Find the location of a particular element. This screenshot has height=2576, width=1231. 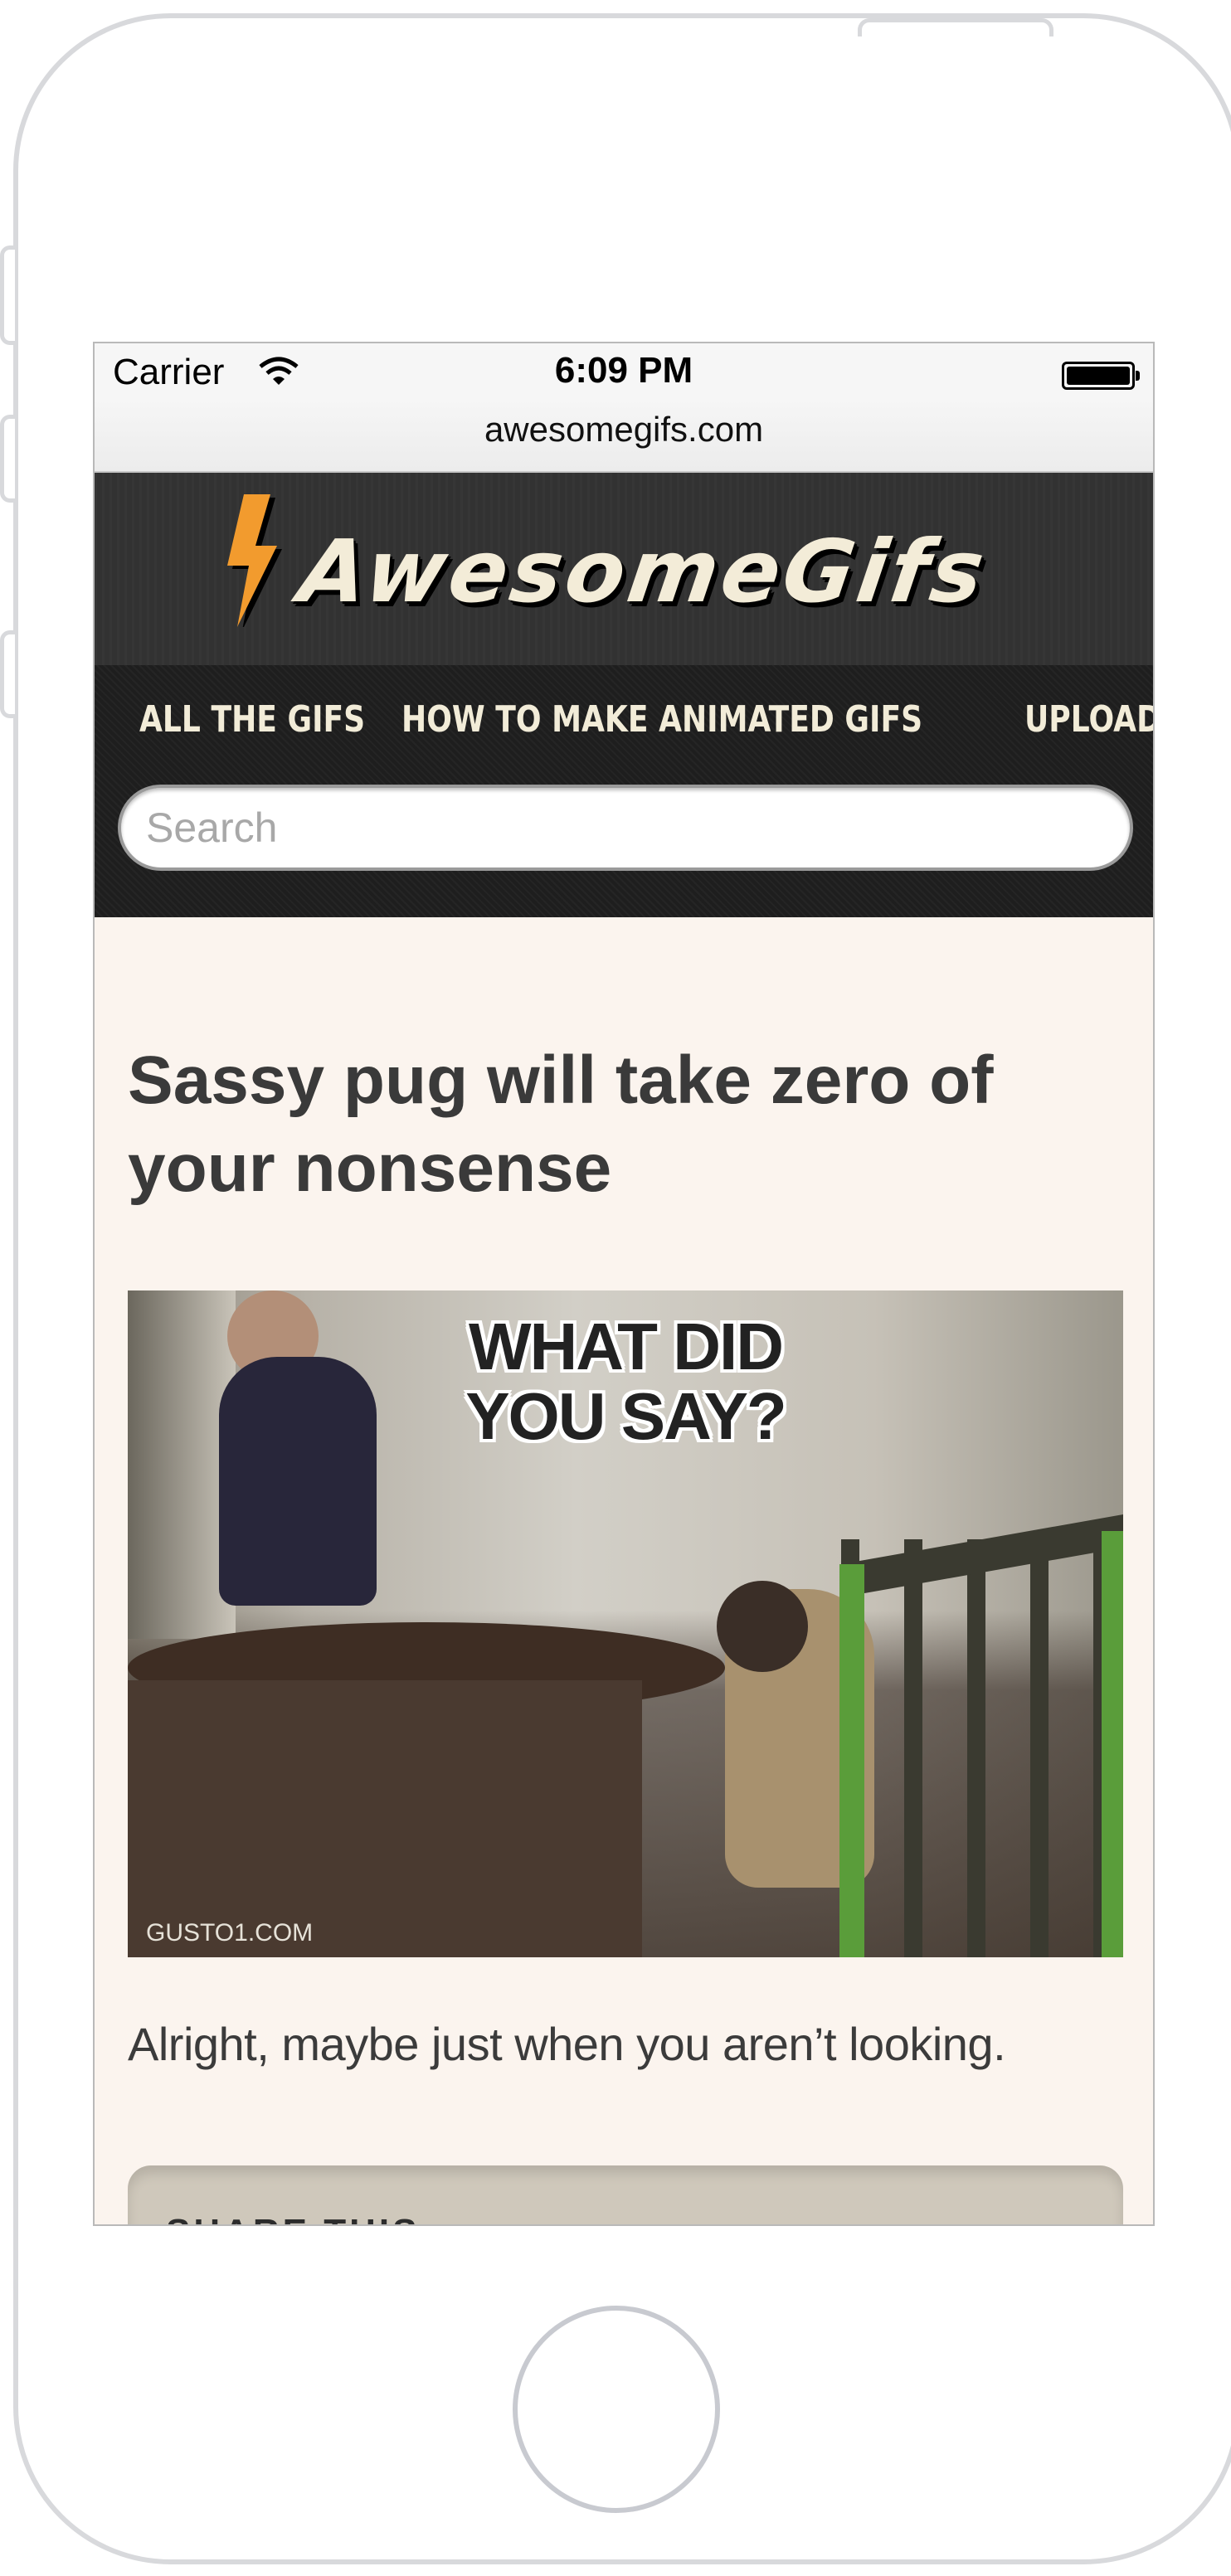

status-bar: Carrier 6:09 PM is located at coordinates (624, 371).